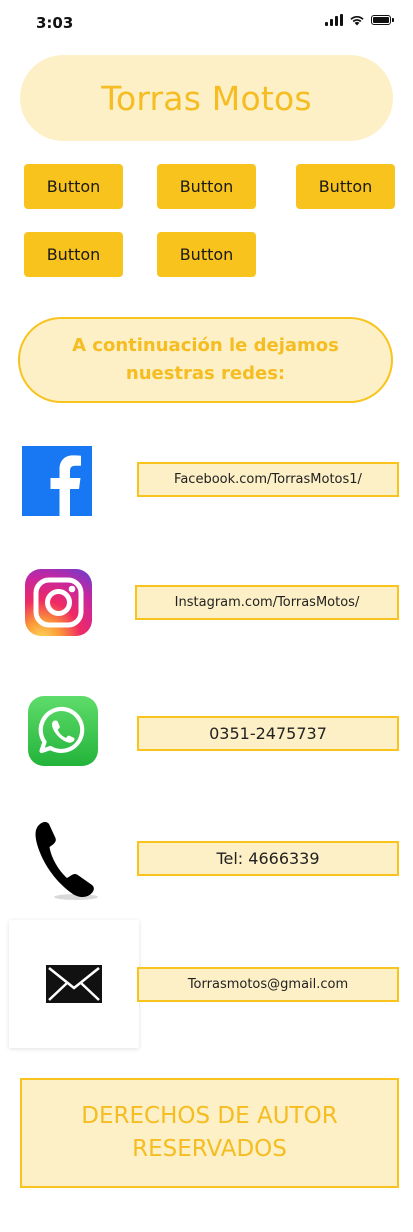  Describe the element at coordinates (268, 858) in the screenshot. I see `phone-number: Tel: 4666339` at that location.